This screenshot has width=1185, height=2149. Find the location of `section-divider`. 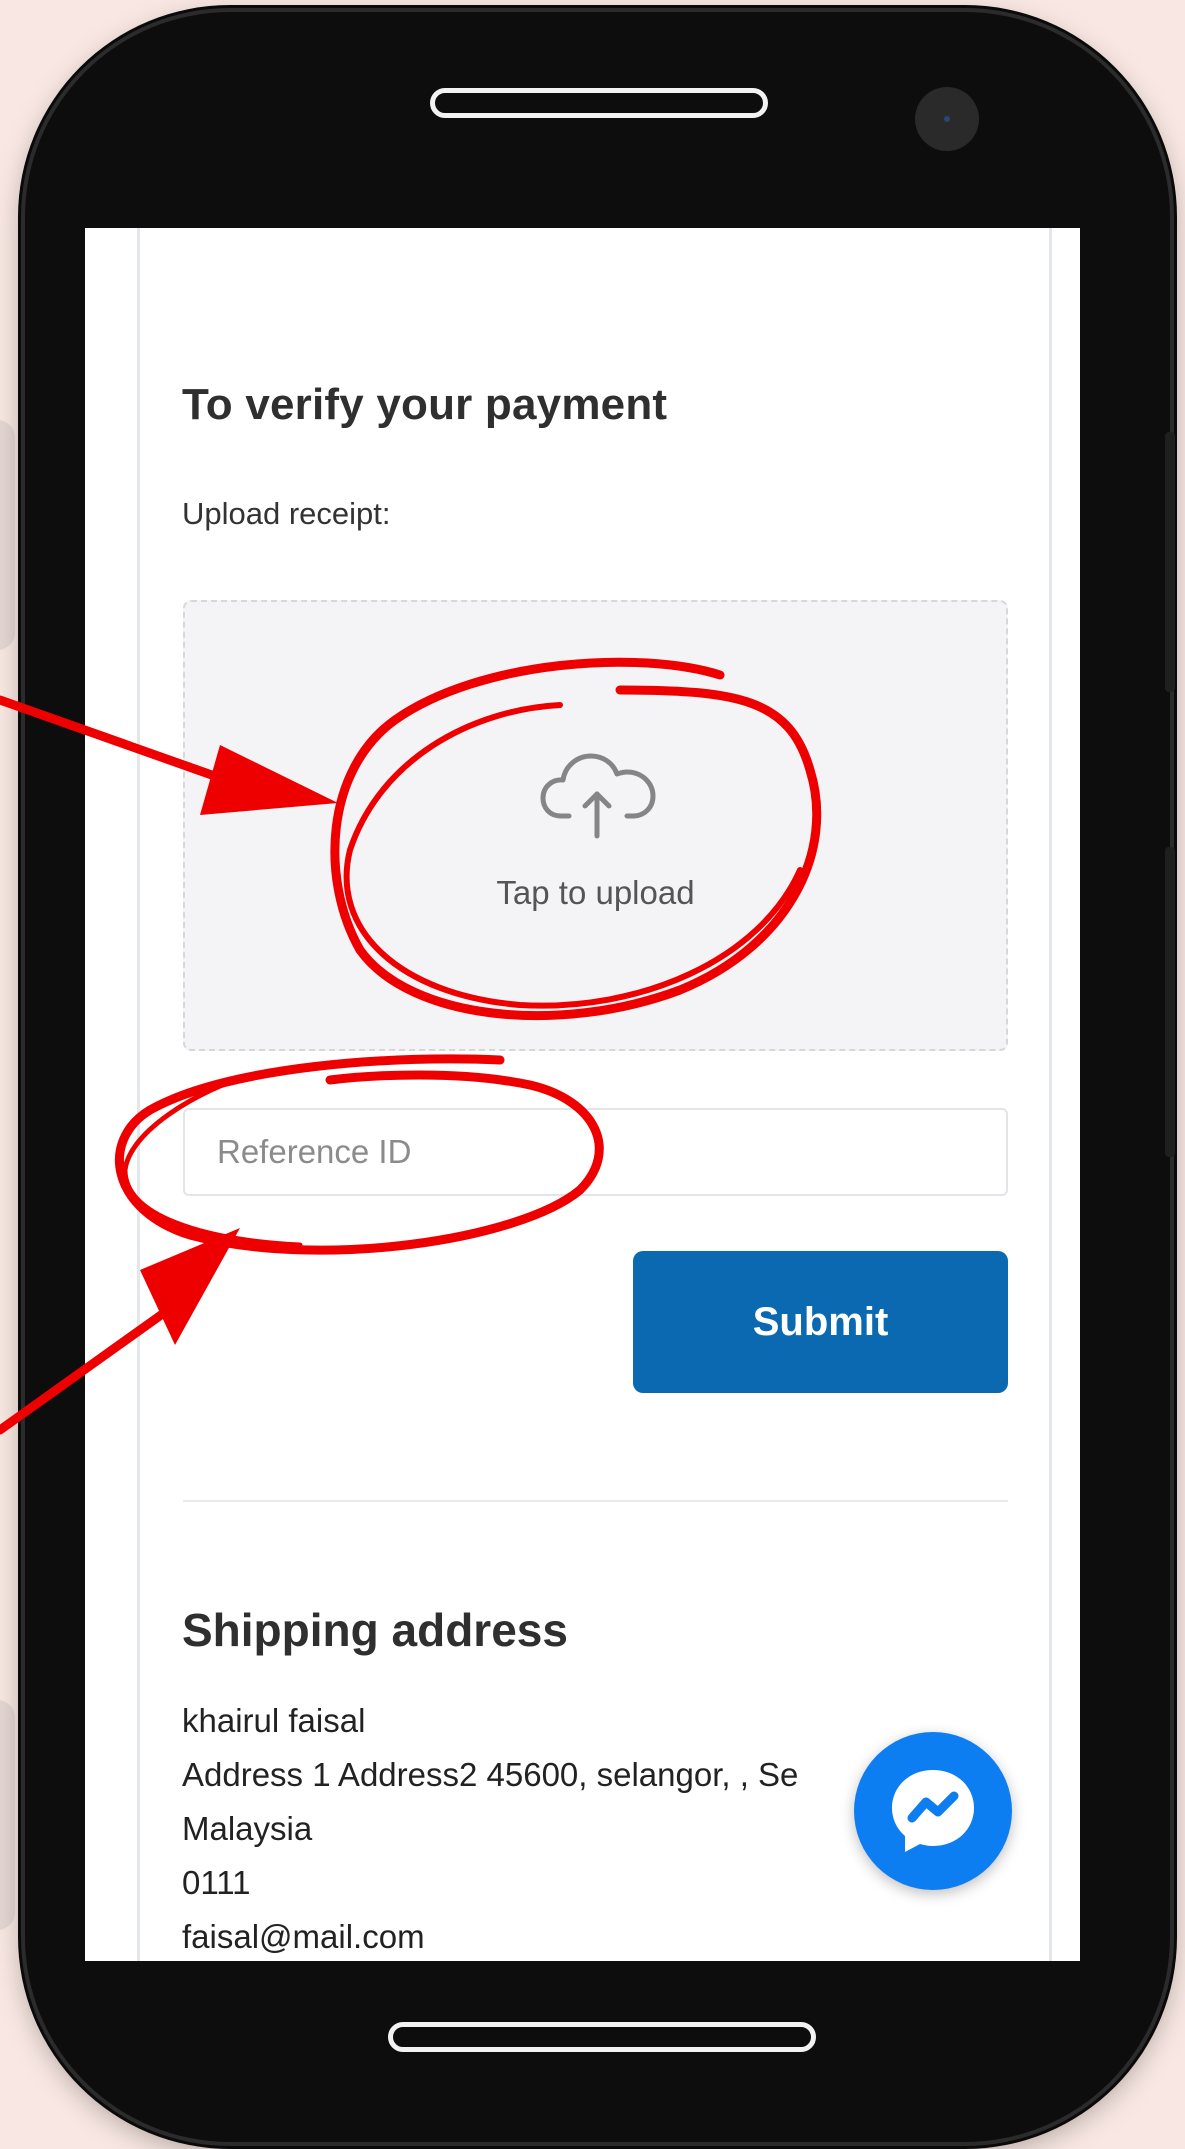

section-divider is located at coordinates (595, 1501).